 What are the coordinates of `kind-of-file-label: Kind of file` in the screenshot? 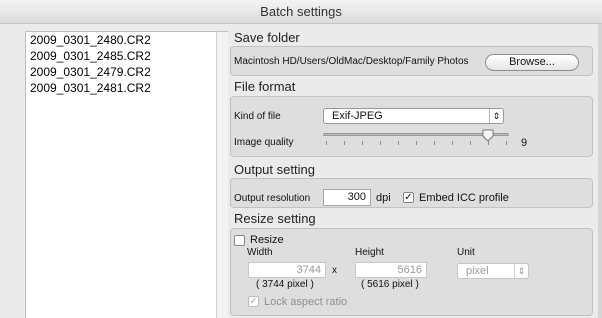 It's located at (257, 116).